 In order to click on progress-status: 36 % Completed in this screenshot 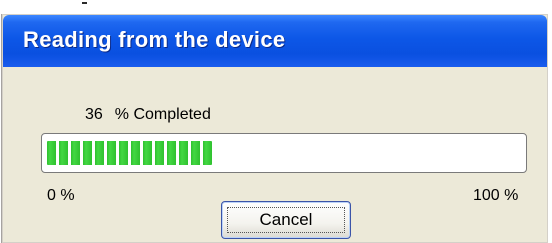, I will do `click(148, 115)`.